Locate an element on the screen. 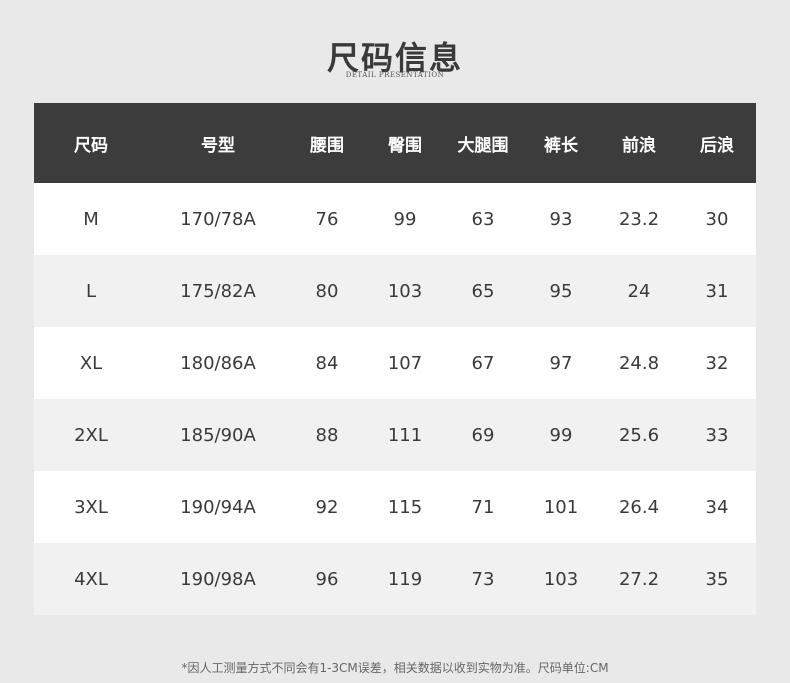  cell-front-rise: 24 is located at coordinates (639, 291).